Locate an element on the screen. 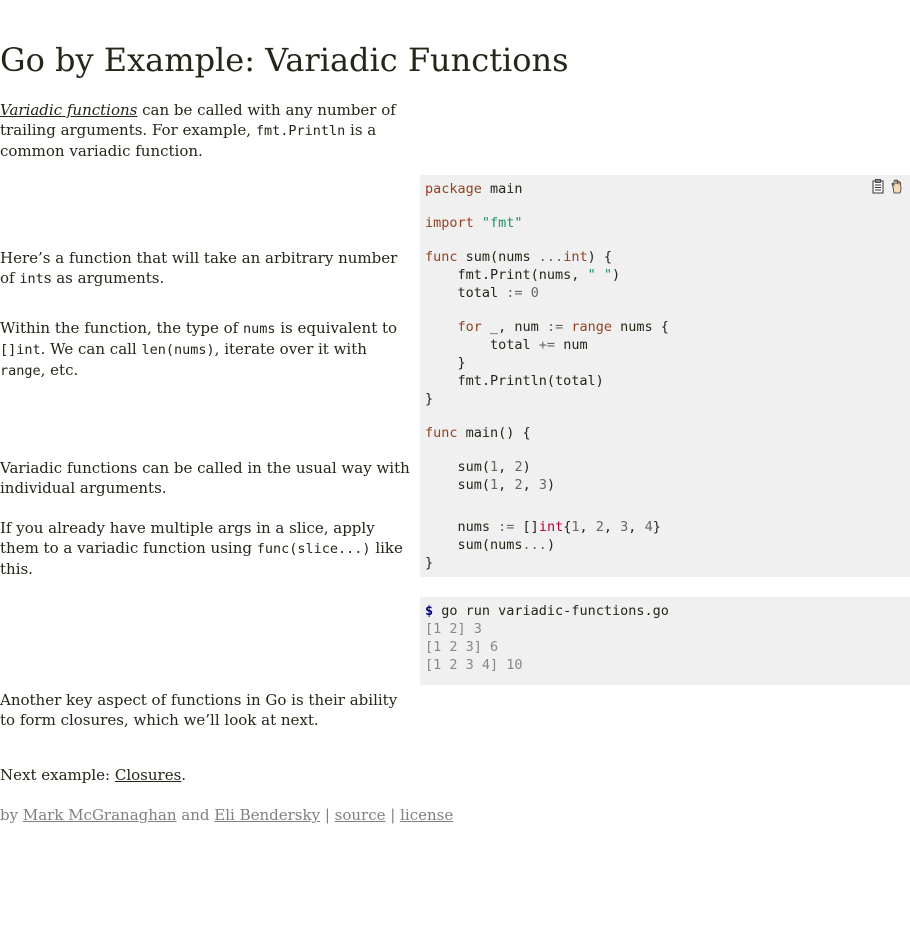  source-link: source is located at coordinates (360, 815).